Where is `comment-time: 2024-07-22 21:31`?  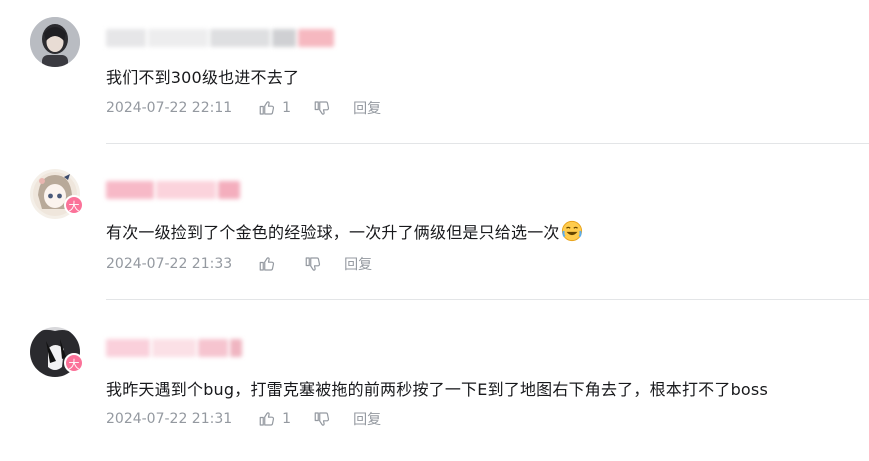
comment-time: 2024-07-22 21:31 is located at coordinates (169, 419).